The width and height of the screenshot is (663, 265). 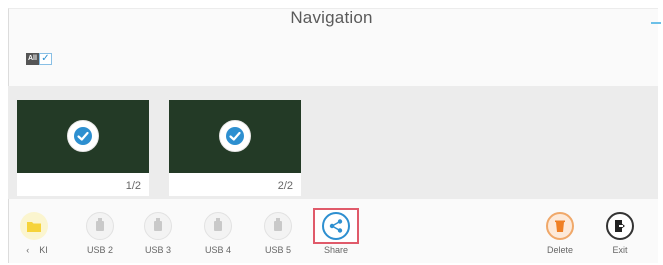 I want to click on source-label: USB 3, so click(x=157, y=250).